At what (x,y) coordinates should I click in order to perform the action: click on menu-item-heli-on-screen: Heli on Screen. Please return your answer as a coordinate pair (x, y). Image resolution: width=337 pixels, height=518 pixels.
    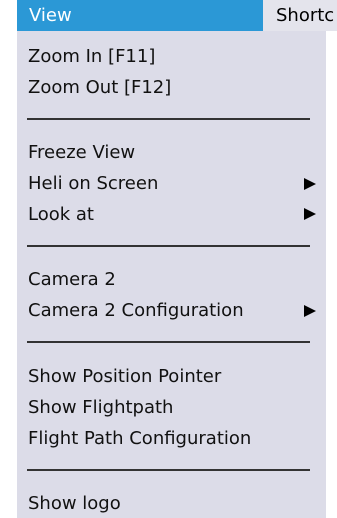
    Looking at the image, I should click on (93, 184).